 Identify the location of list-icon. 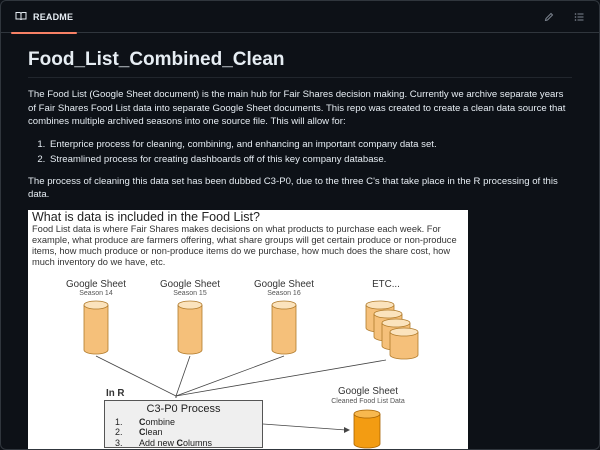
(579, 16).